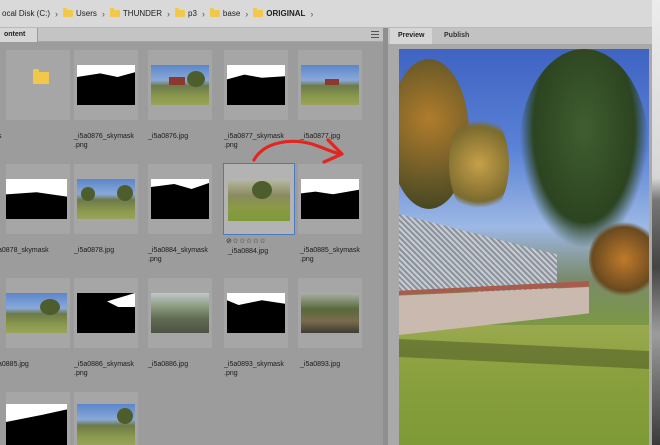 The width and height of the screenshot is (660, 445). What do you see at coordinates (178, 255) in the screenshot?
I see `thumbnail-label: _i5a0884_skymask .png` at bounding box center [178, 255].